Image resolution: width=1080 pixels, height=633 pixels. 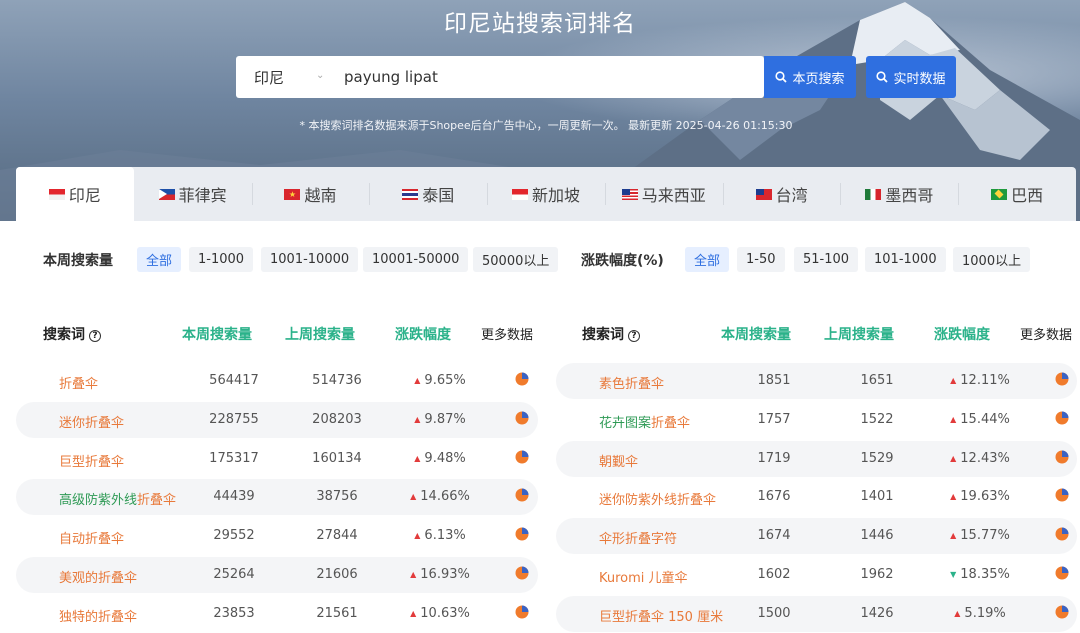 What do you see at coordinates (166, 194) in the screenshot?
I see `philippines-flag-icon` at bounding box center [166, 194].